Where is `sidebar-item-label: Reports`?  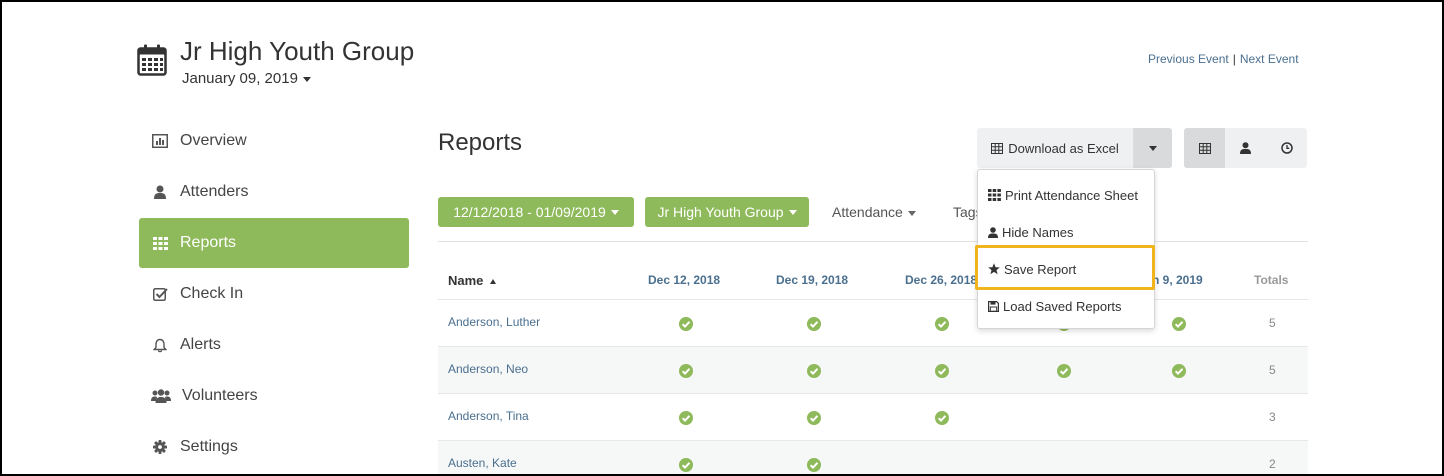 sidebar-item-label: Reports is located at coordinates (208, 242).